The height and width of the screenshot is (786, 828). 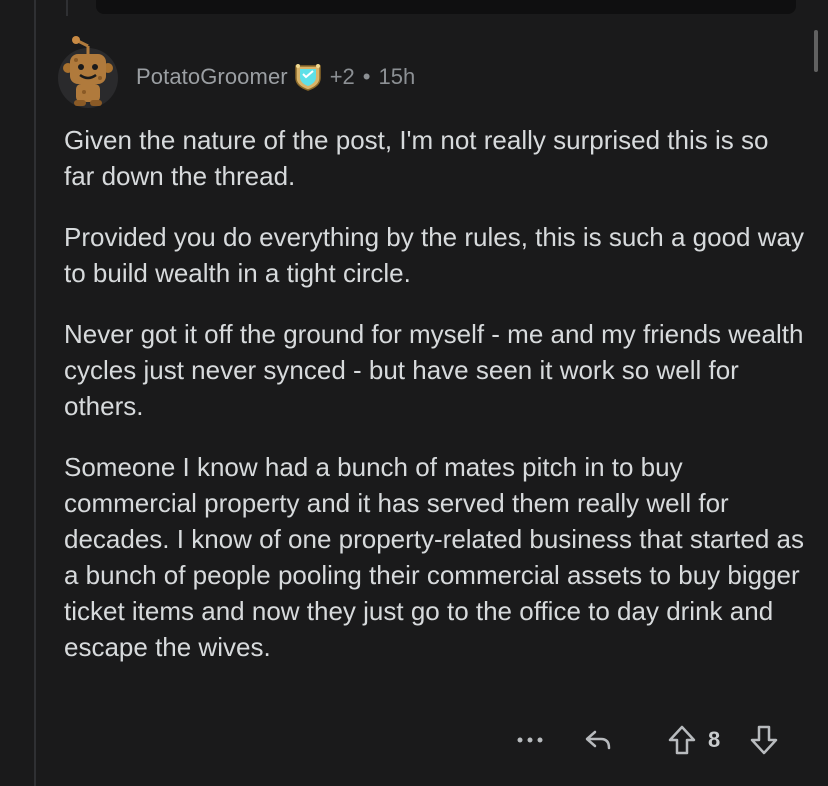 I want to click on achievement-badge-icon, so click(x=308, y=77).